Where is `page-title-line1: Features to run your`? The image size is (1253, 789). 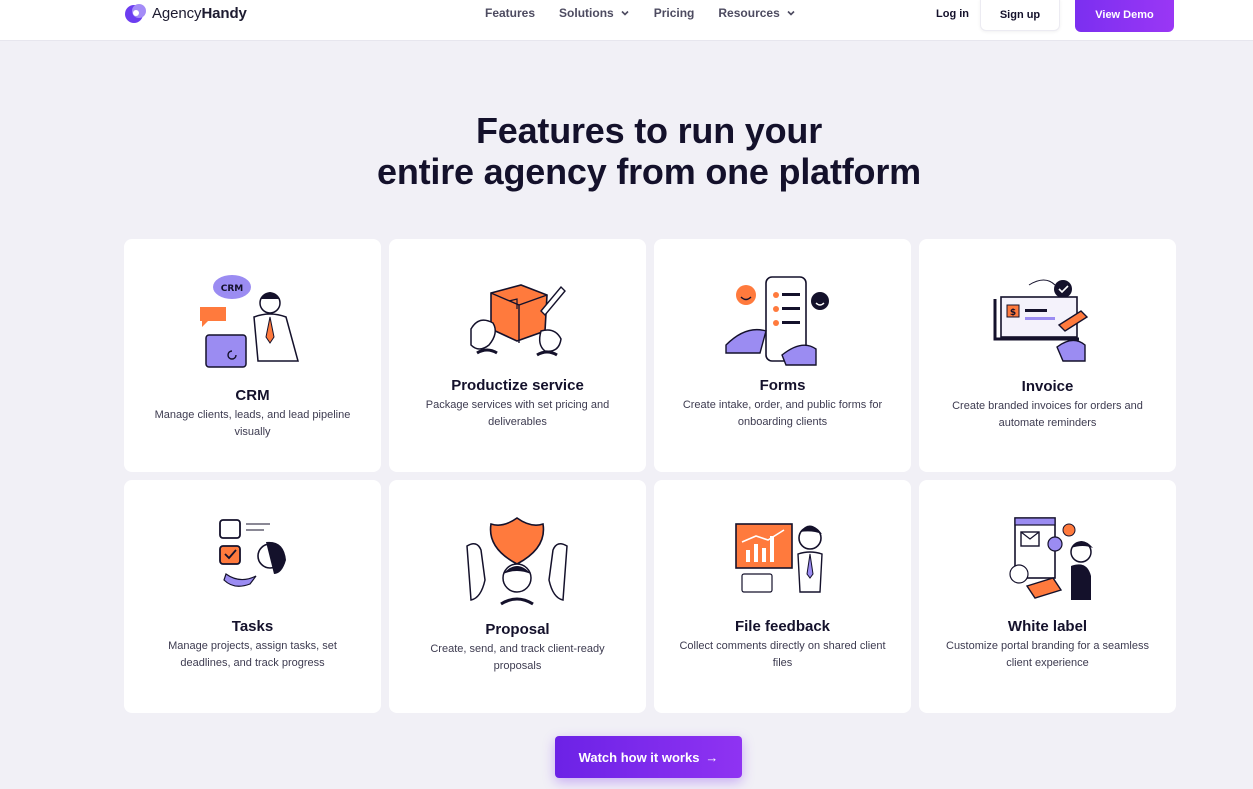
page-title-line1: Features to run your is located at coordinates (649, 130).